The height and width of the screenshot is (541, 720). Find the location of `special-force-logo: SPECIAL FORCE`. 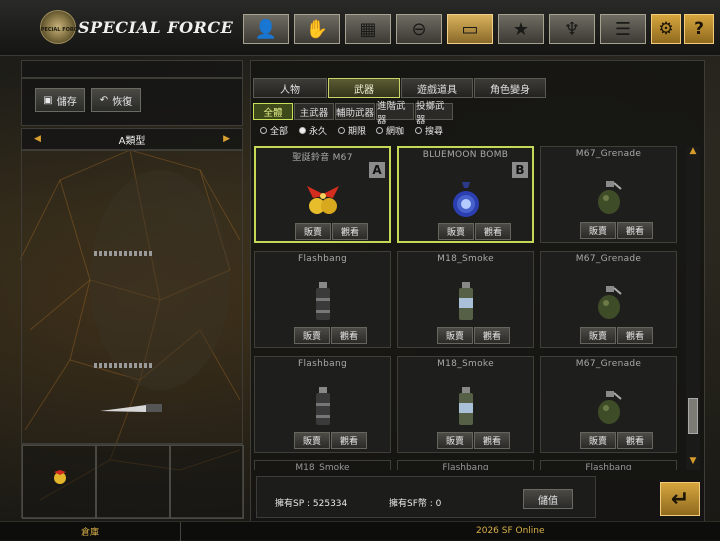

special-force-logo: SPECIAL FORCE is located at coordinates (59, 27).